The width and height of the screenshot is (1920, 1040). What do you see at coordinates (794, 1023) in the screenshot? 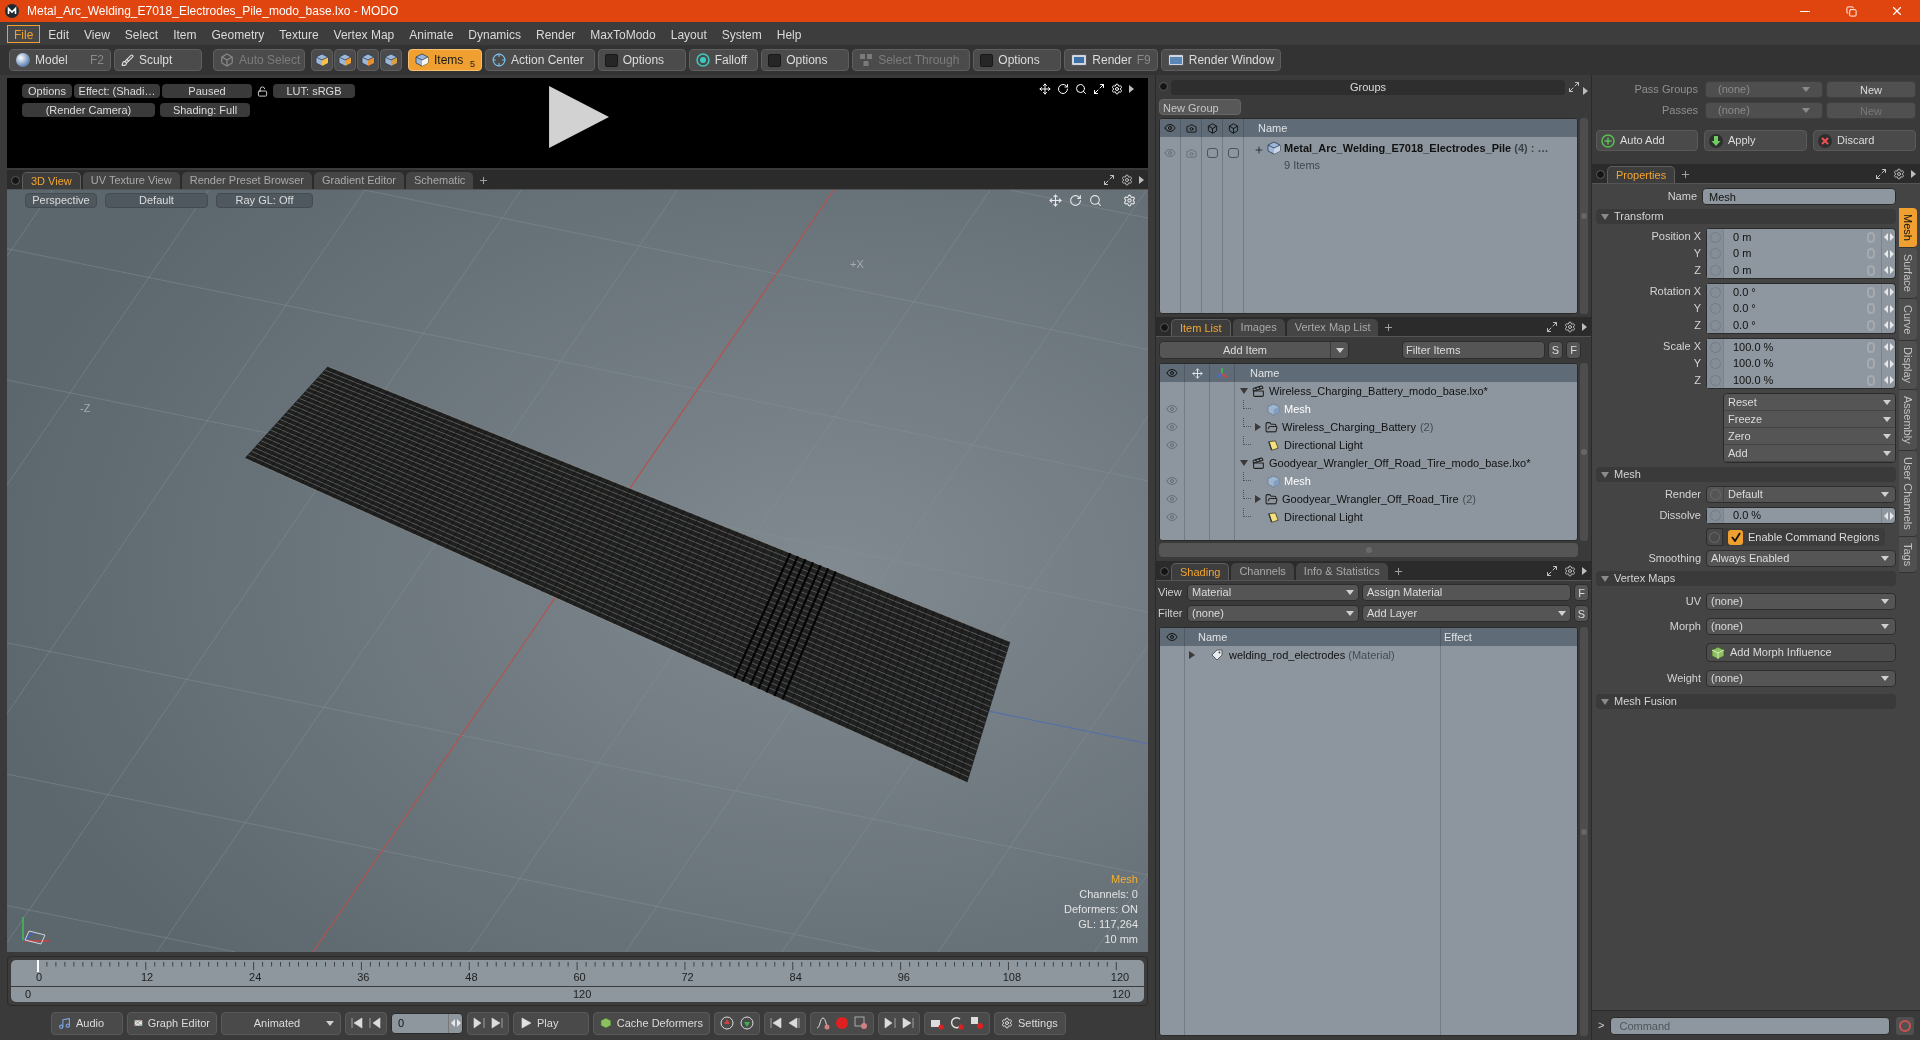
I see `previous-frame-key-icon` at bounding box center [794, 1023].